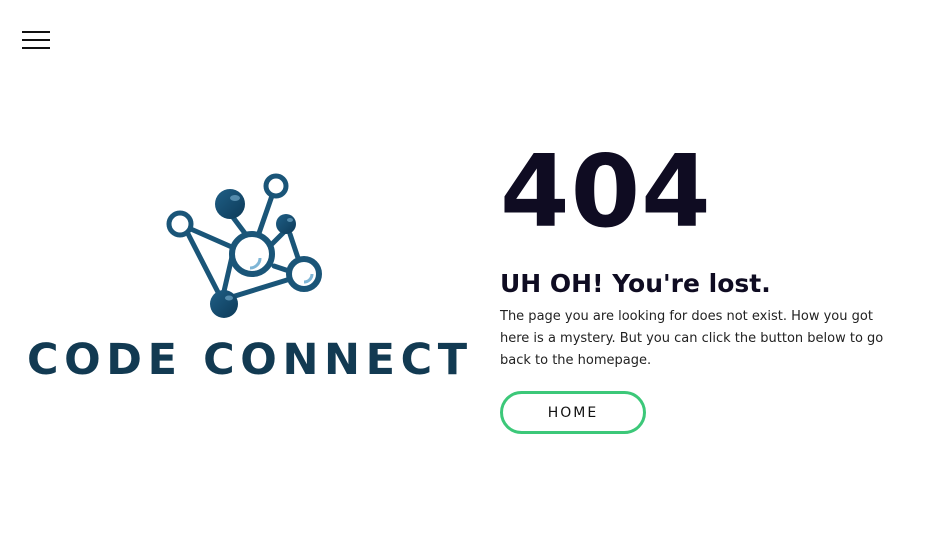 The width and height of the screenshot is (931, 540). Describe the element at coordinates (606, 191) in the screenshot. I see `error-code: 404` at that location.